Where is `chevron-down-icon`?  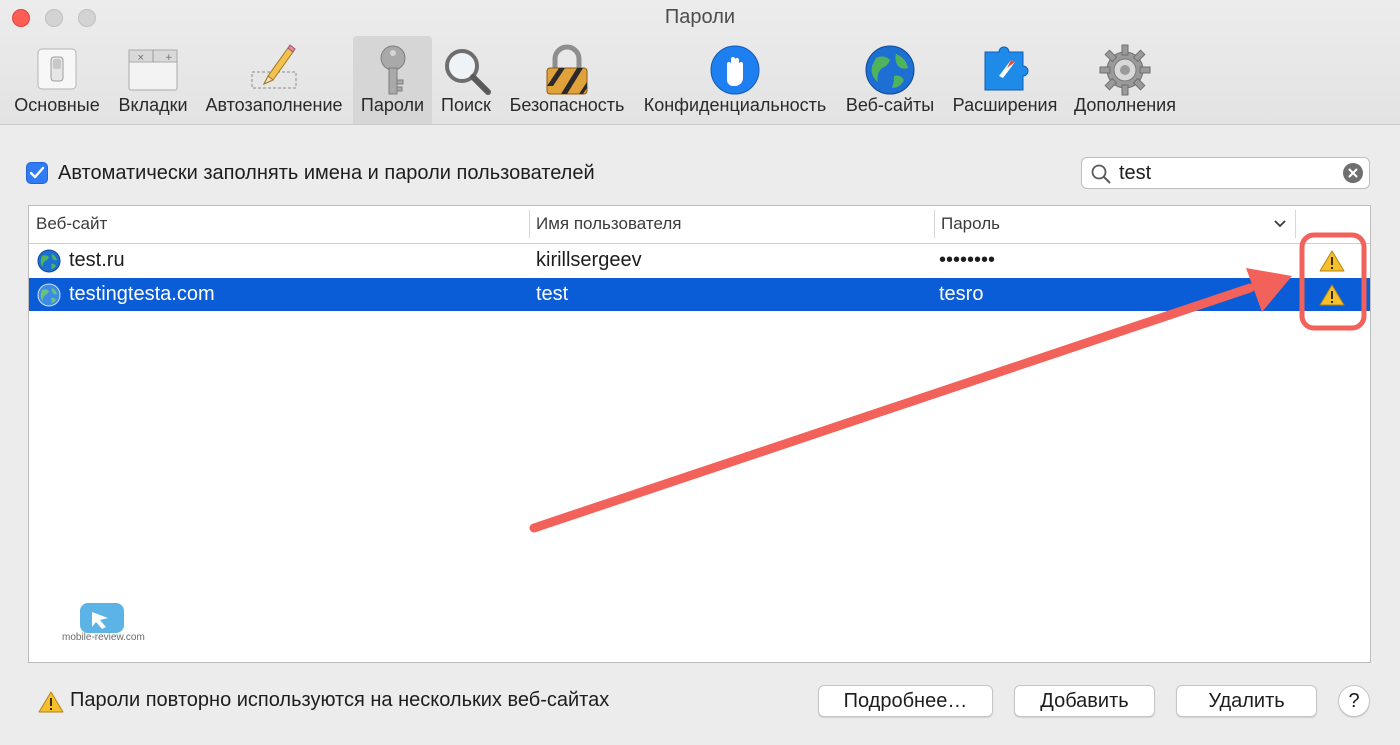 chevron-down-icon is located at coordinates (1280, 224).